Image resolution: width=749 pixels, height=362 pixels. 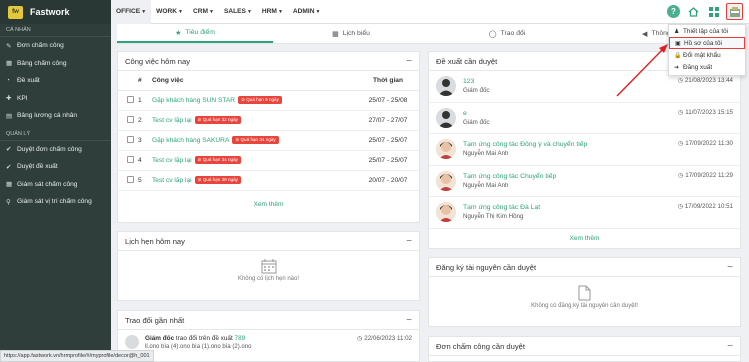 What do you see at coordinates (55, 202) in the screenshot?
I see `sidebar-item: ⚲ Giám sát vị trí chấm công` at bounding box center [55, 202].